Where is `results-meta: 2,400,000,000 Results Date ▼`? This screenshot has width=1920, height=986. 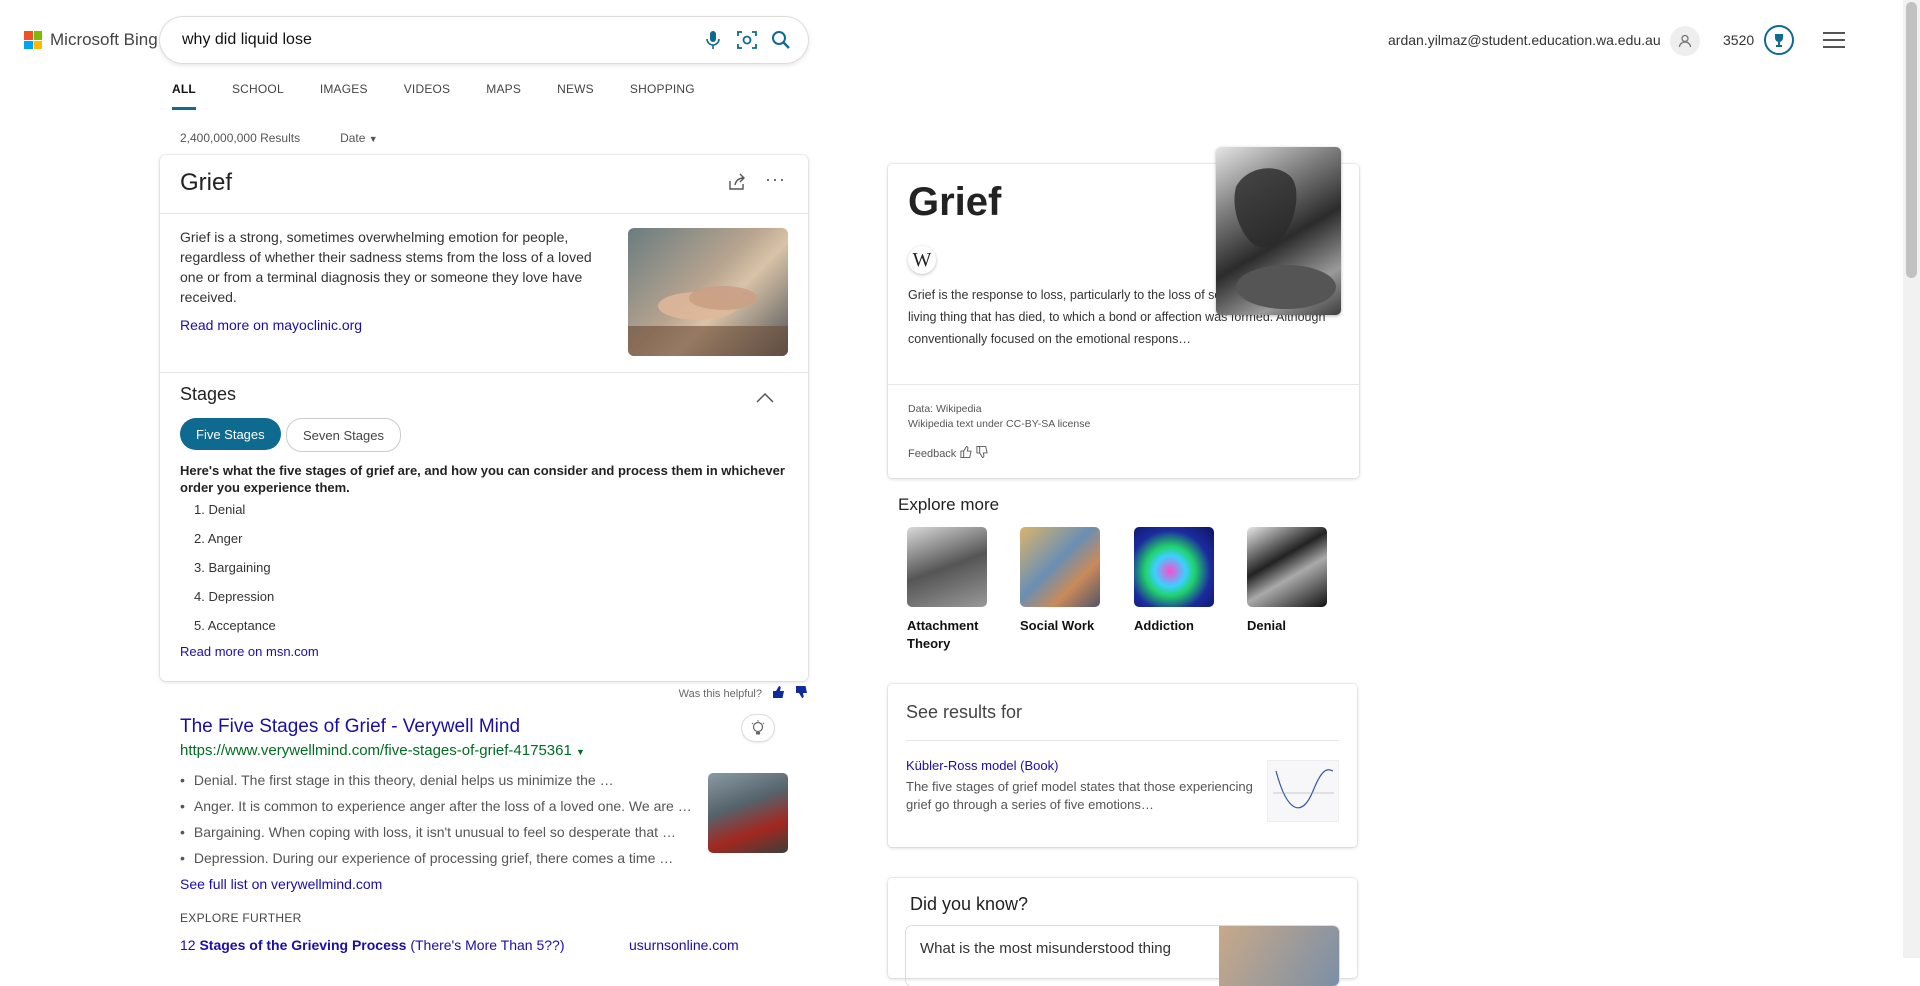
results-meta: 2,400,000,000 Results Date ▼ is located at coordinates (279, 138).